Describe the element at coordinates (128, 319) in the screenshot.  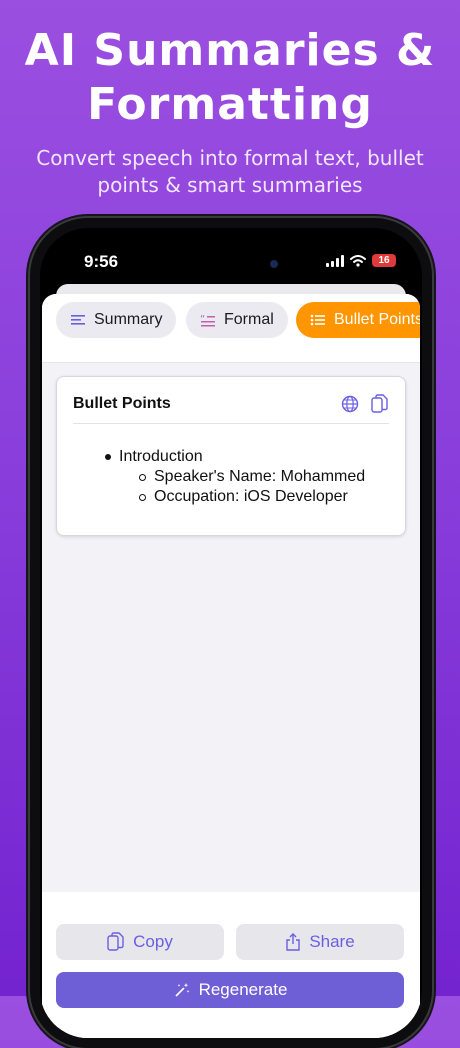
I see `tab-summary-label: Summary` at that location.